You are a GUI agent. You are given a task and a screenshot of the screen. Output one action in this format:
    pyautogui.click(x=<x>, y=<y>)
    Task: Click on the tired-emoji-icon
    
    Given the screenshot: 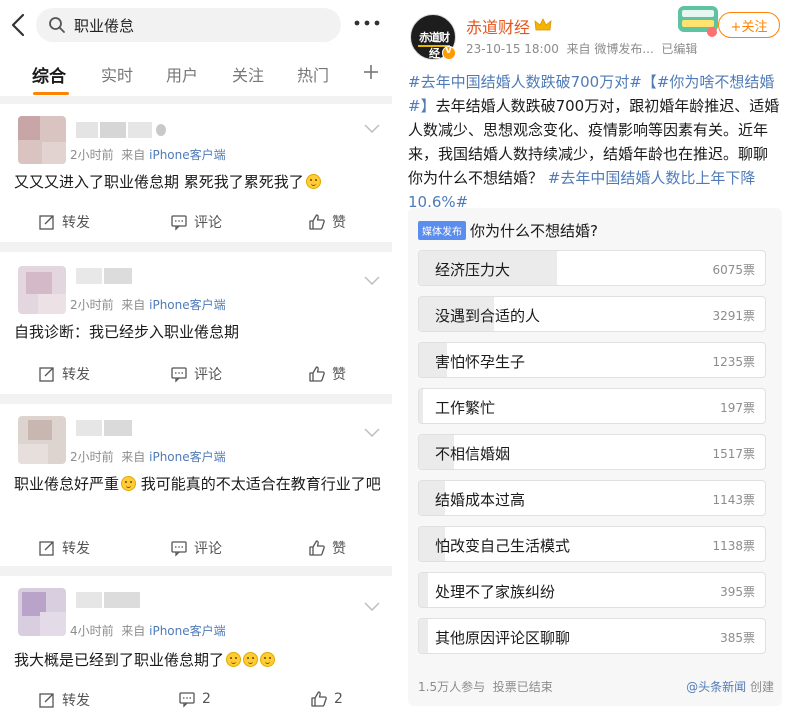 What is the action you would take?
    pyautogui.click(x=313, y=181)
    